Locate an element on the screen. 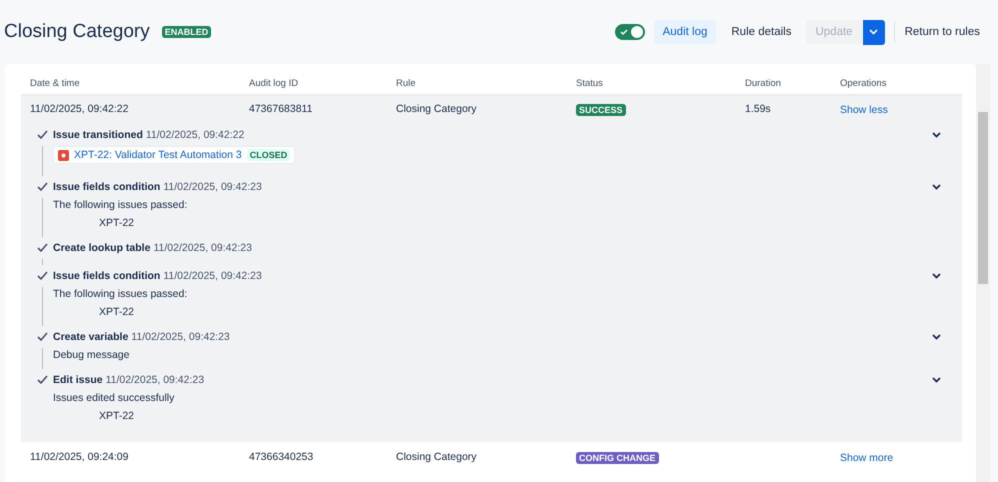  step-title: Issue transitioned is located at coordinates (98, 135).